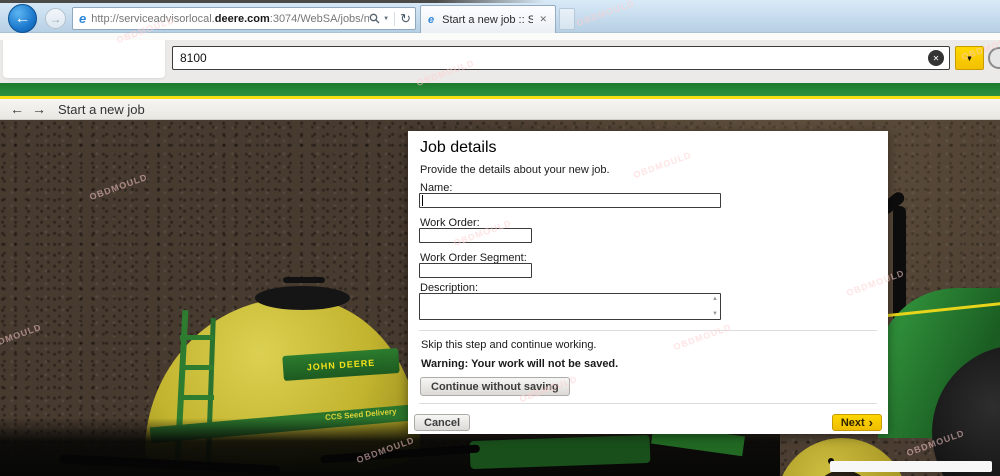  I want to click on dropdown-caret-icon: ▼, so click(969, 58).